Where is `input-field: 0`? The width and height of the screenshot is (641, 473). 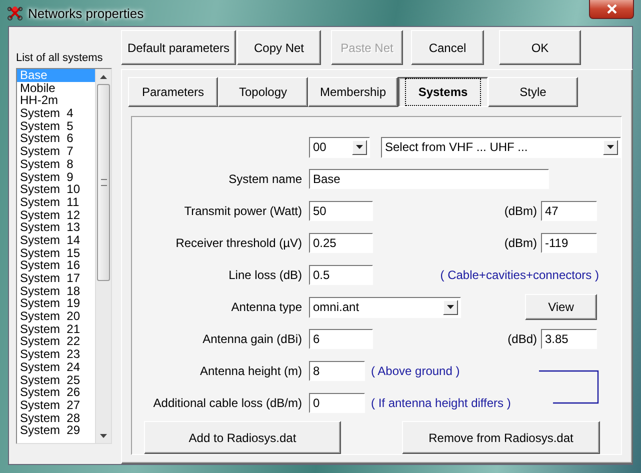 input-field: 0 is located at coordinates (337, 403).